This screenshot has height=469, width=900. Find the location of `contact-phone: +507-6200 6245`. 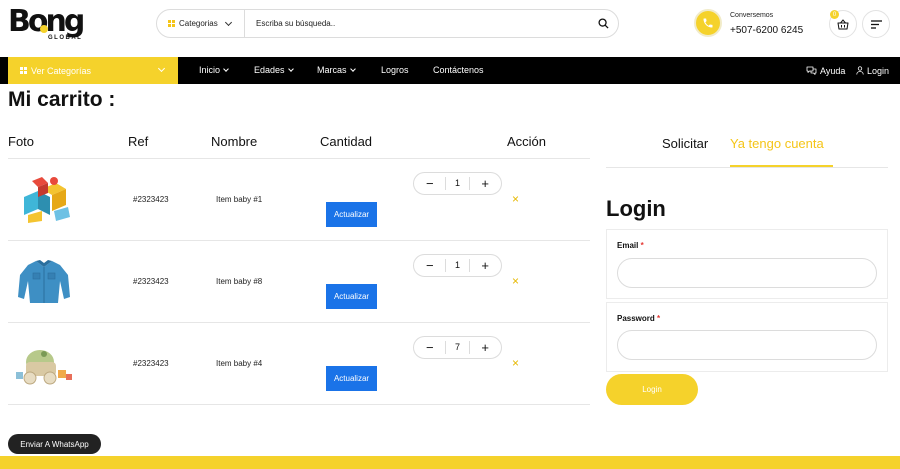

contact-phone: +507-6200 6245 is located at coordinates (766, 30).